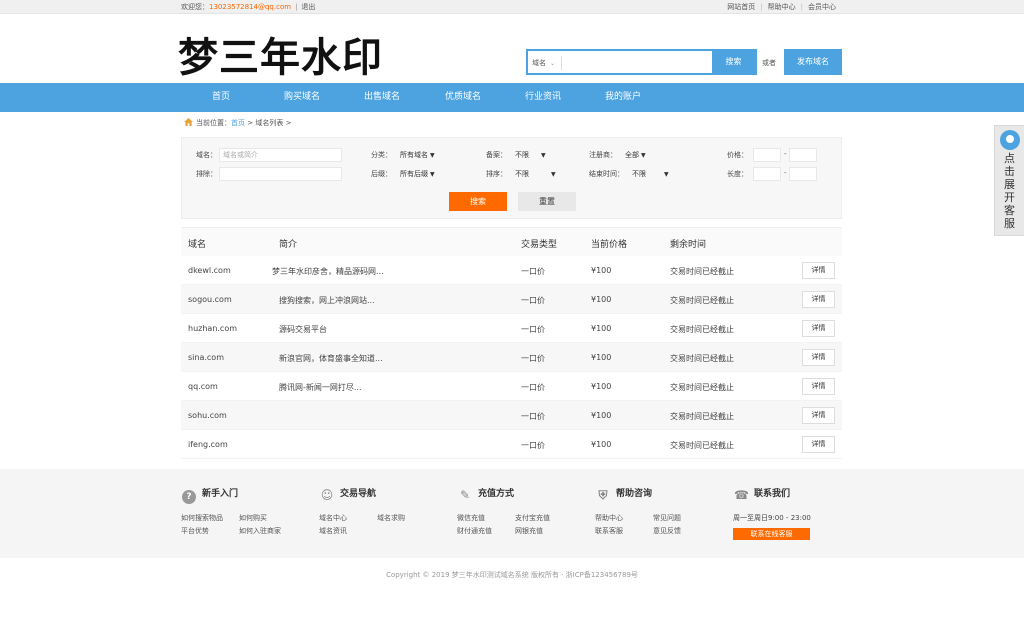 This screenshot has width=1024, height=622. Describe the element at coordinates (822, 7) in the screenshot. I see `top-link-member: 会员中心` at that location.